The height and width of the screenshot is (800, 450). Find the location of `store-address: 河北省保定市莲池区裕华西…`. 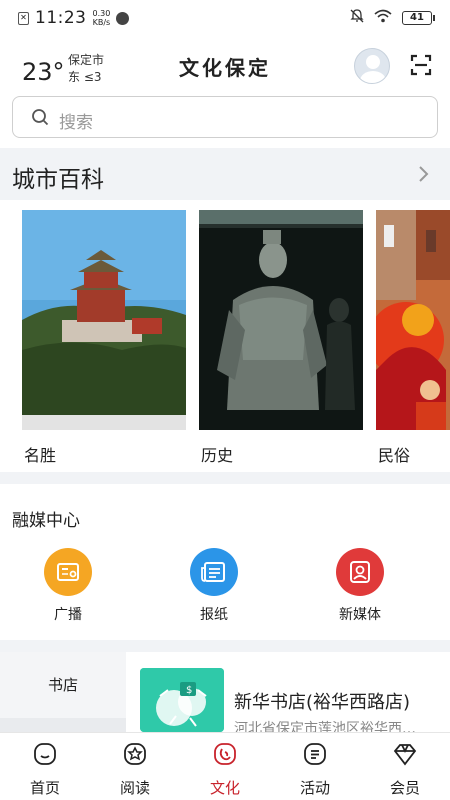

store-address: 河北省保定市莲池区裕华西… is located at coordinates (325, 726).